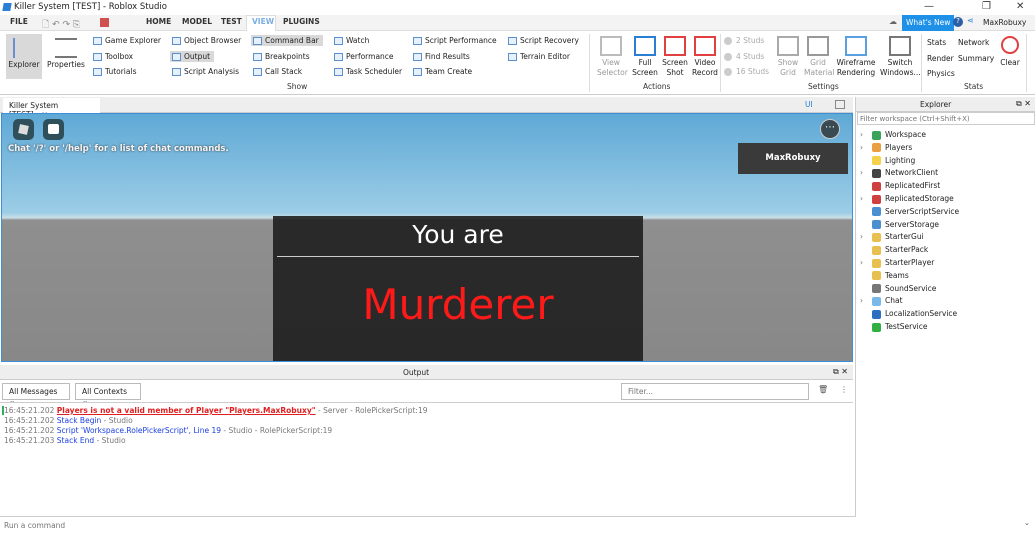 The height and width of the screenshot is (538, 1035). What do you see at coordinates (24, 56) in the screenshot?
I see `explorer-button: Explorer` at bounding box center [24, 56].